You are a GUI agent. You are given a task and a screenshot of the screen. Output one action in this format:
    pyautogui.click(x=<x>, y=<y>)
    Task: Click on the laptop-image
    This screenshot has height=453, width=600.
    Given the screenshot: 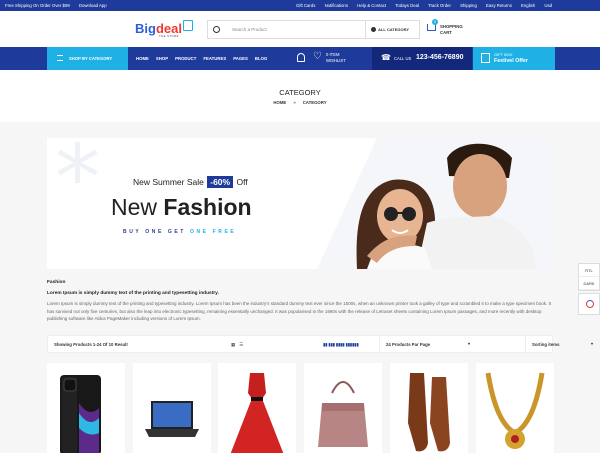 What is the action you would take?
    pyautogui.click(x=172, y=419)
    